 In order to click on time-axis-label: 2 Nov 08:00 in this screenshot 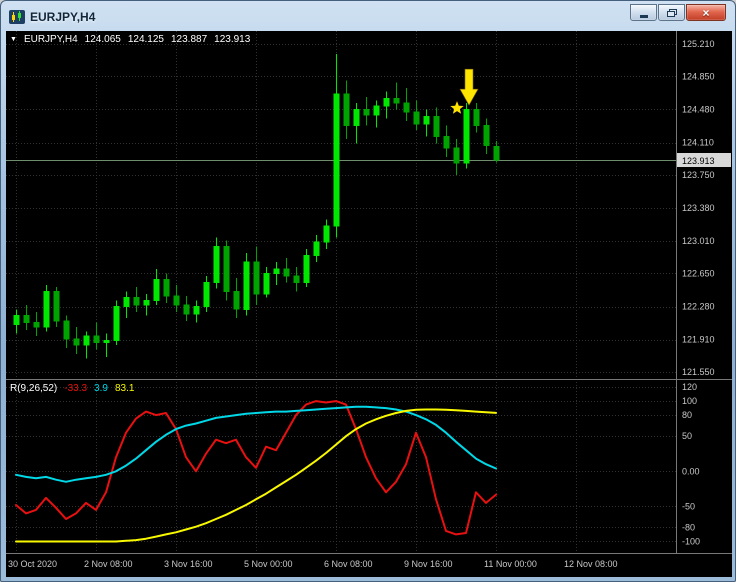, I will do `click(108, 564)`.